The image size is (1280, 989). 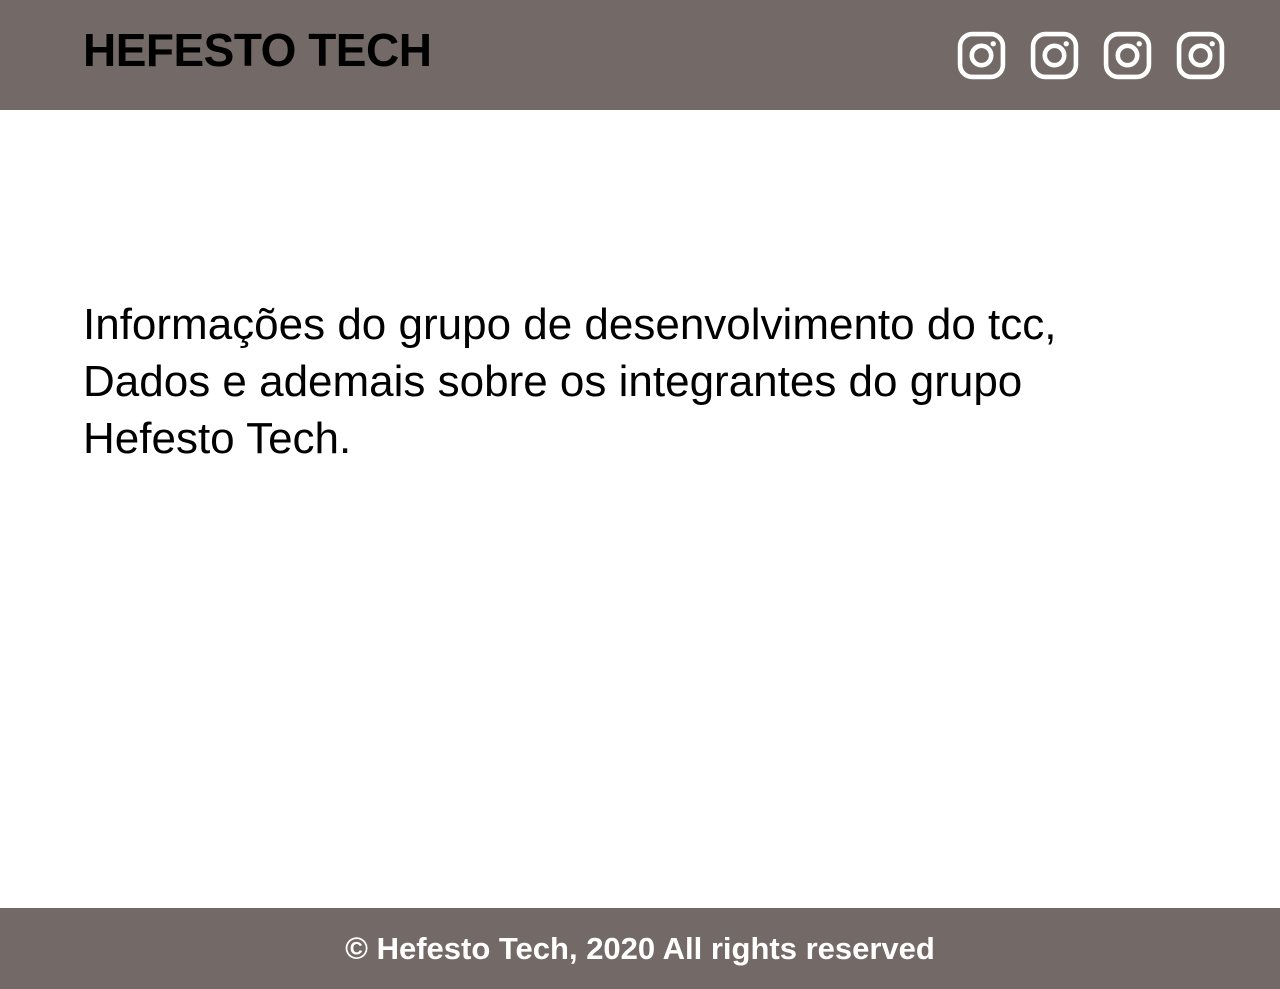 What do you see at coordinates (257, 50) in the screenshot?
I see `brand-title: HEFESTO TECH` at bounding box center [257, 50].